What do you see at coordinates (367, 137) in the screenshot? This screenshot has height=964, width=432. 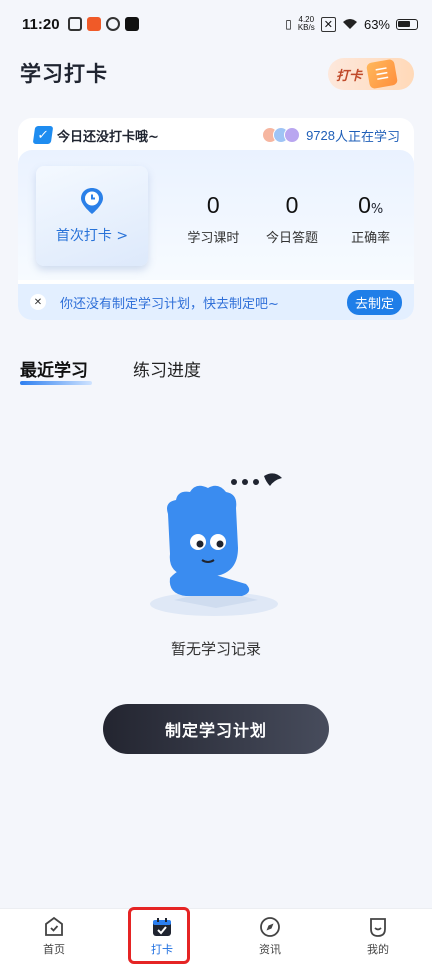 I see `learners-suffix: 人正在学习` at bounding box center [367, 137].